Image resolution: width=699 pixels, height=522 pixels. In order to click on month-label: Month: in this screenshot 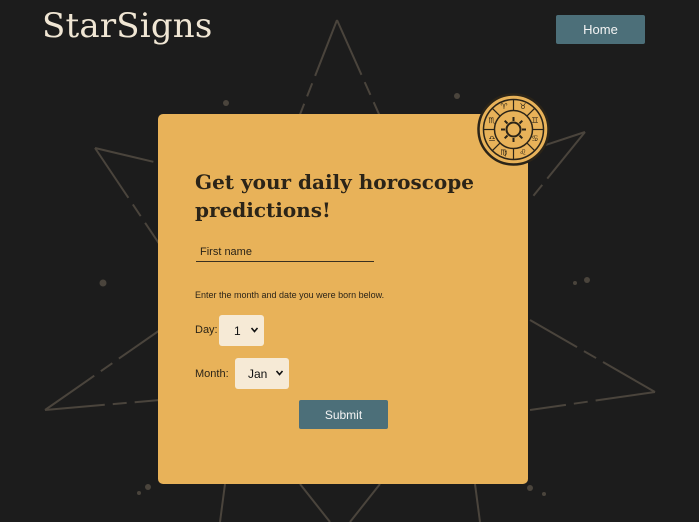, I will do `click(212, 374)`.